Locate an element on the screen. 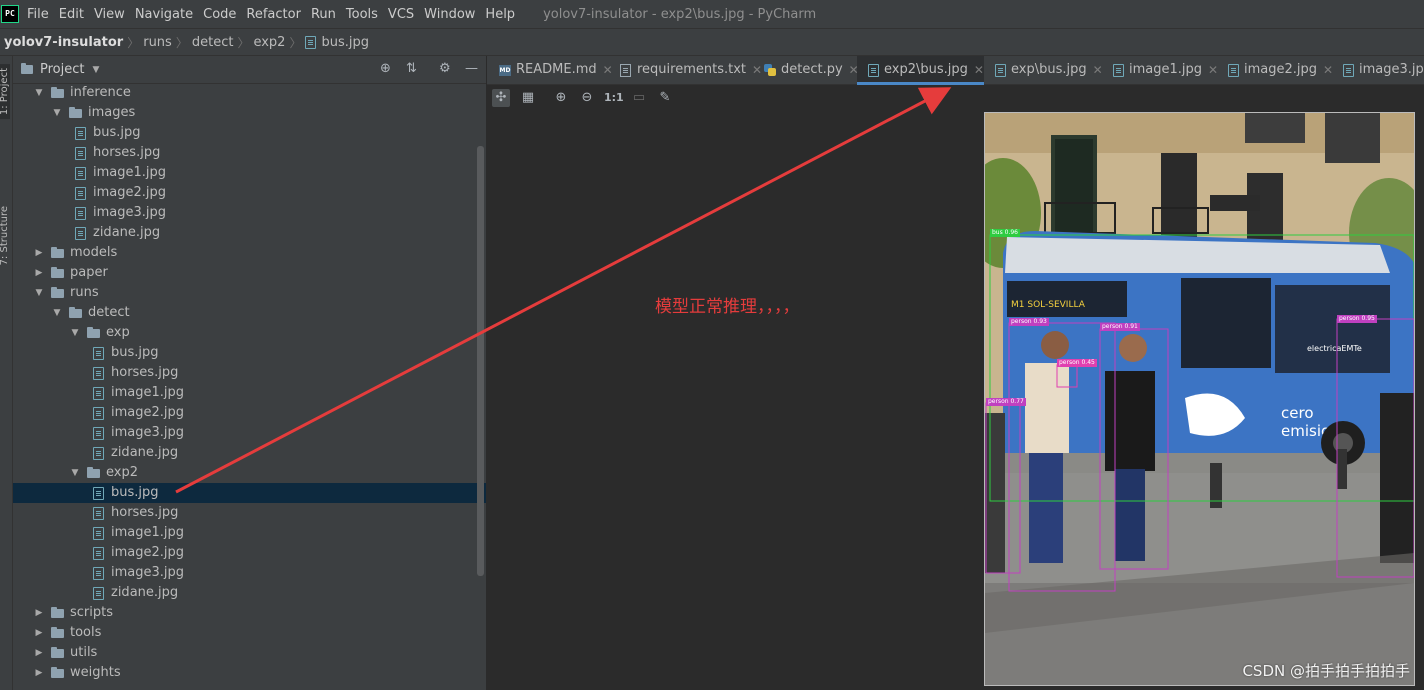  tab-requirements: requirements.txt ✕ is located at coordinates (691, 70).